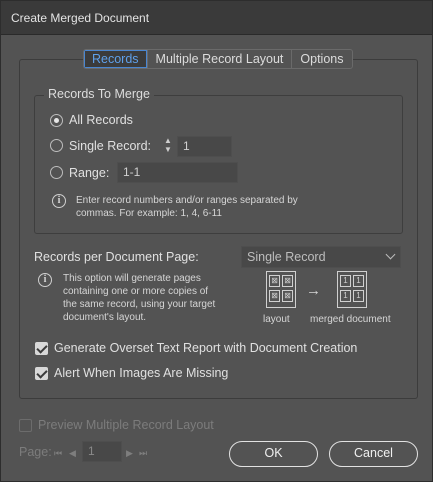 The height and width of the screenshot is (482, 433). What do you see at coordinates (177, 172) in the screenshot?
I see `range-input: 1-1` at bounding box center [177, 172].